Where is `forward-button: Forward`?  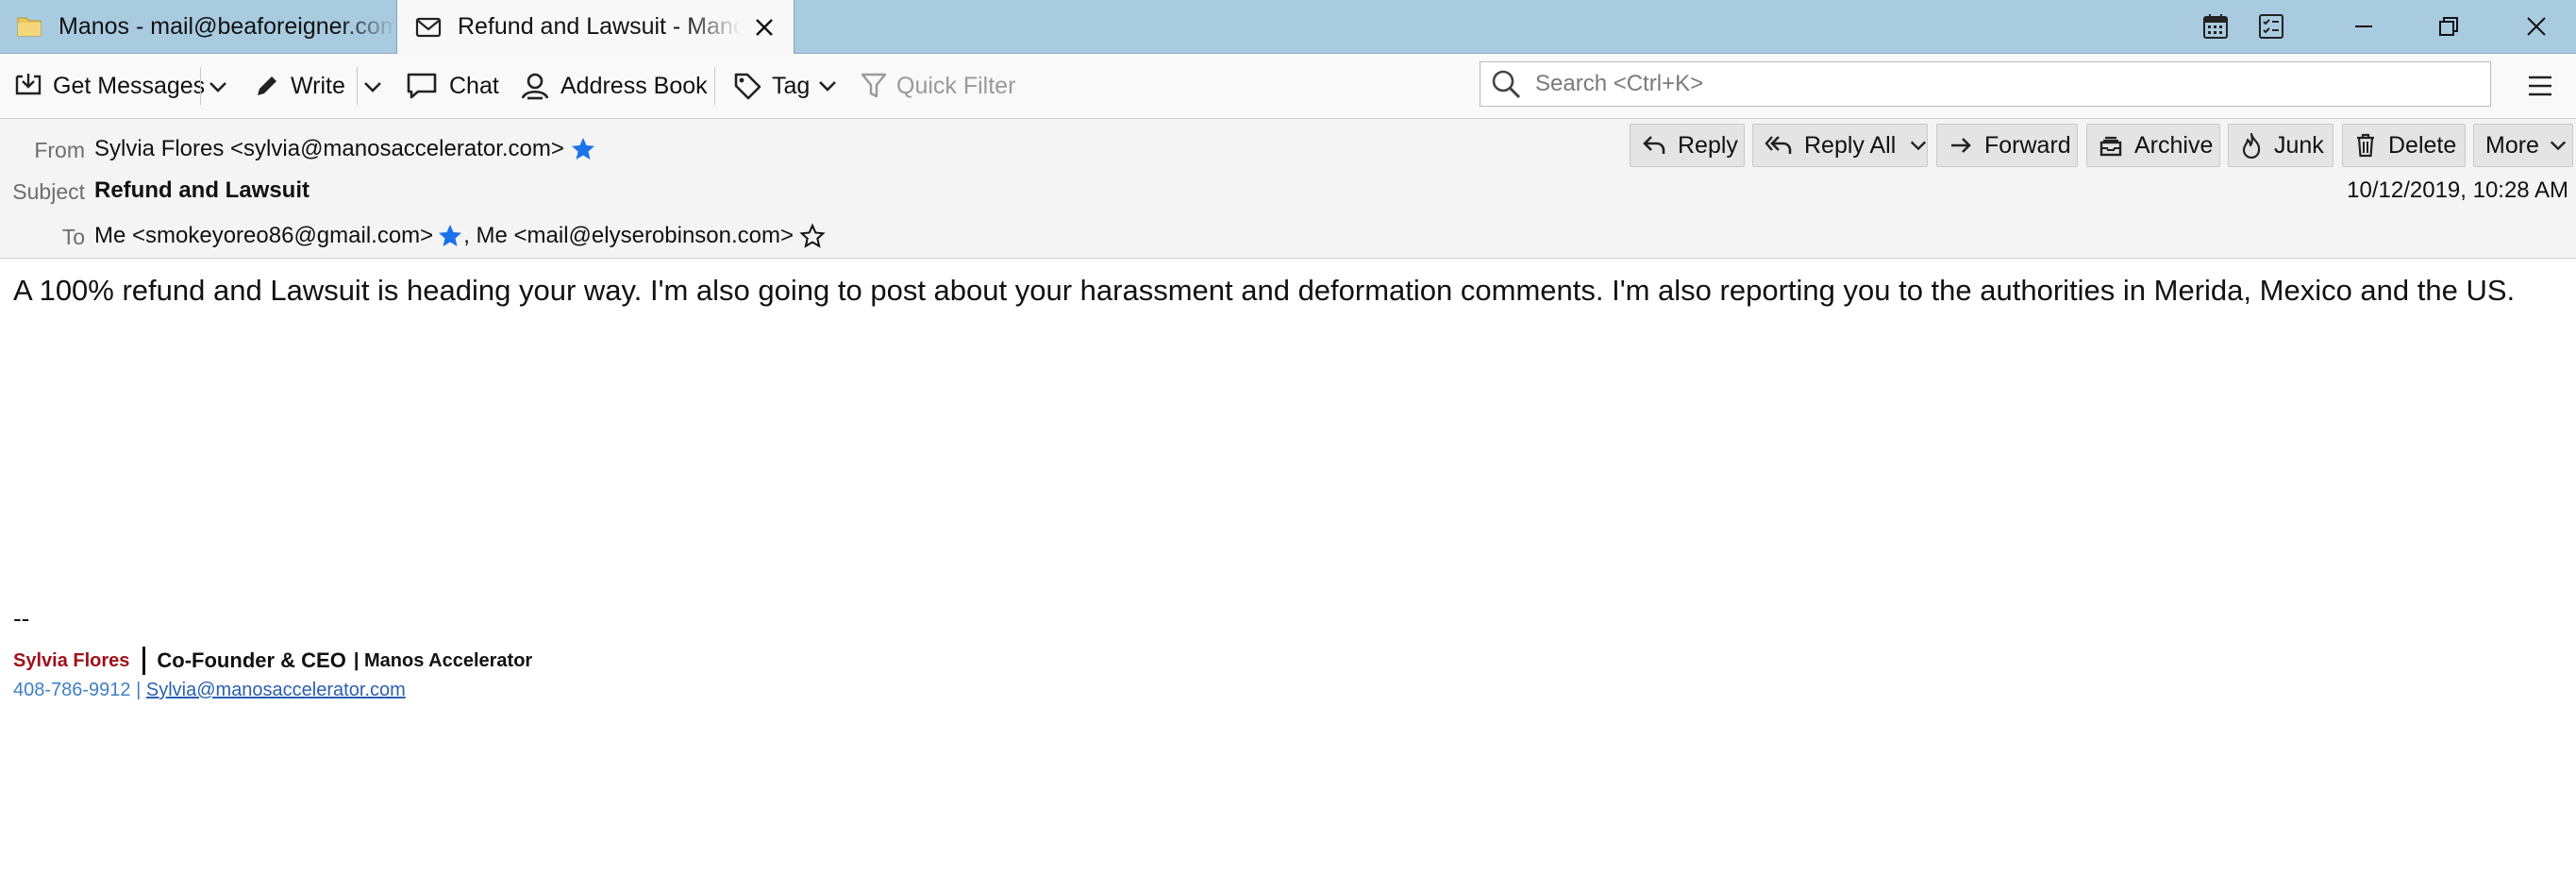 forward-button: Forward is located at coordinates (2007, 145).